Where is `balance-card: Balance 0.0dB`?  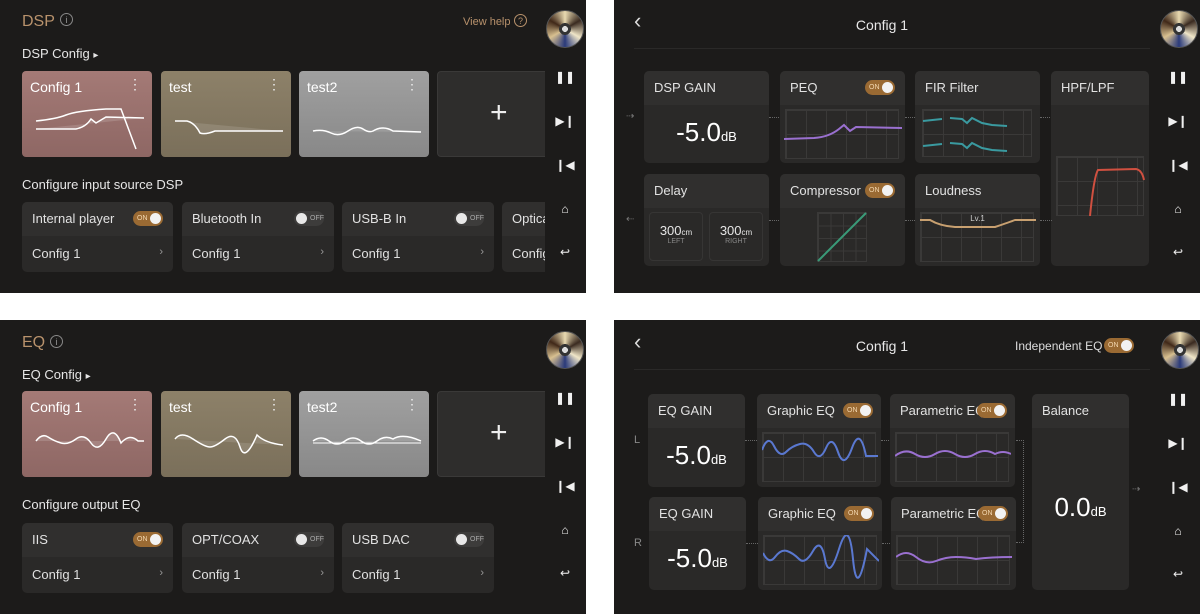
balance-card: Balance 0.0dB is located at coordinates (1080, 492).